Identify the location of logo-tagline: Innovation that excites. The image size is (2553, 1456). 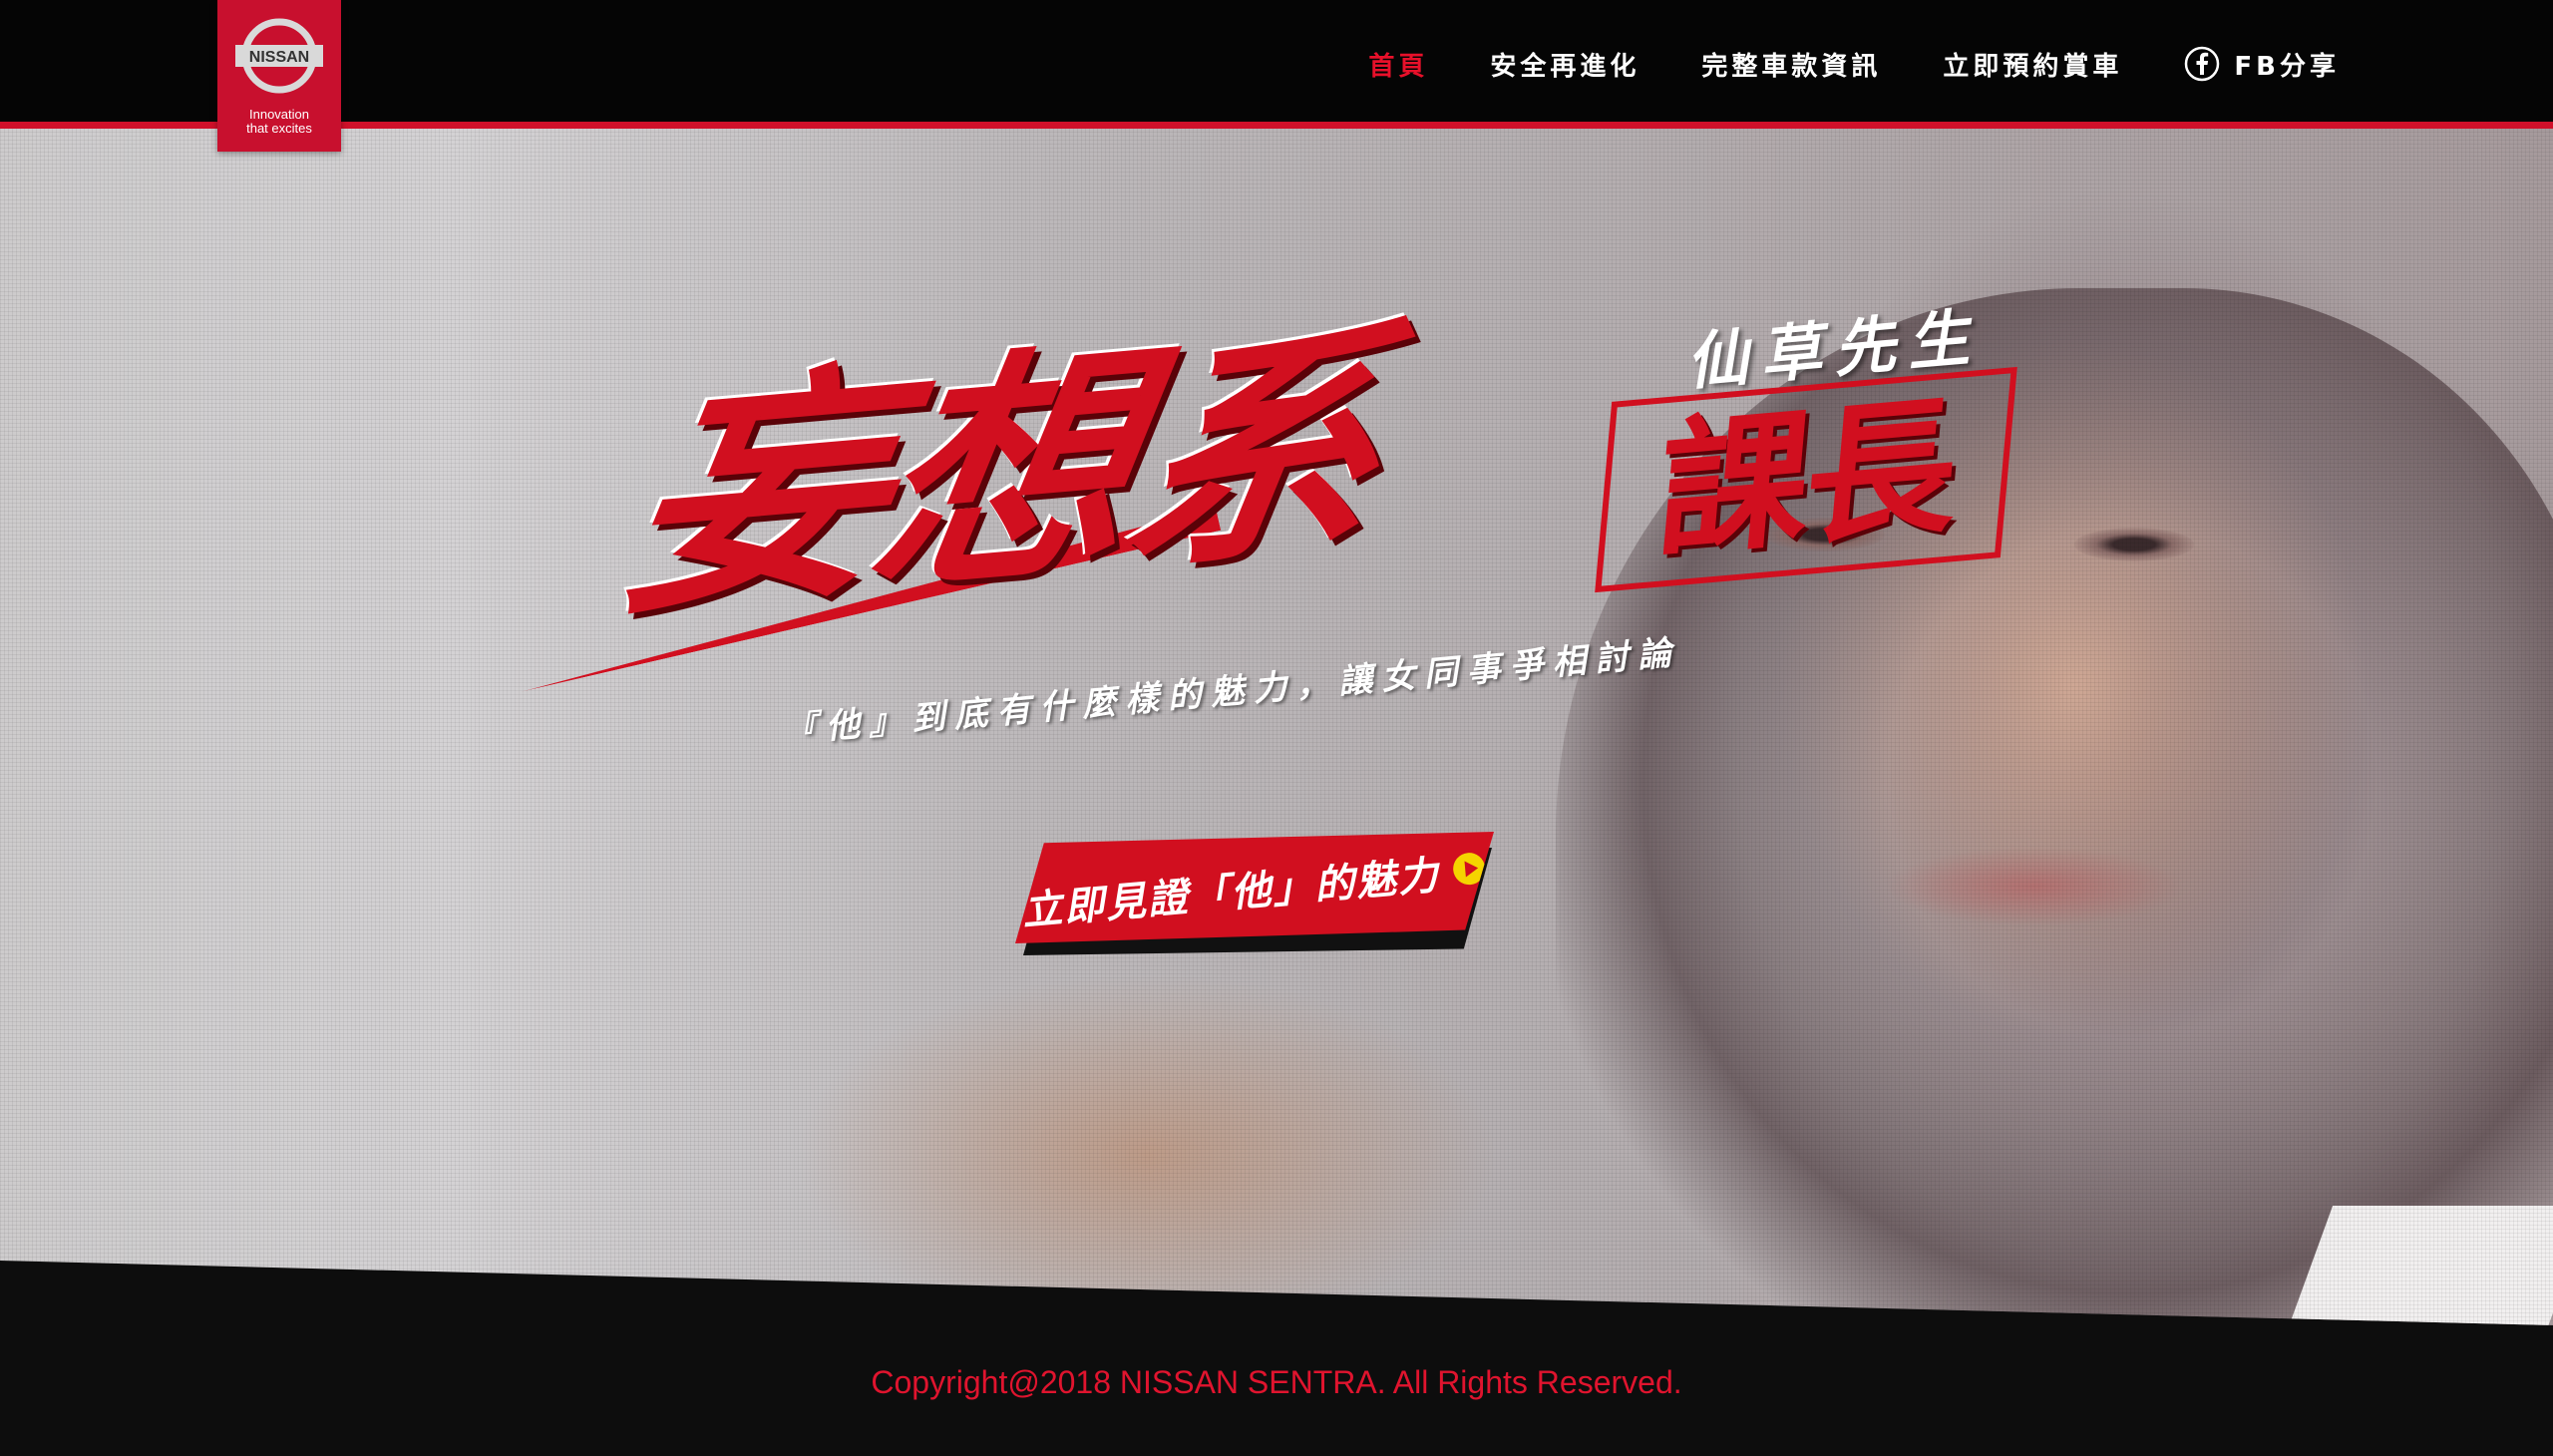
(279, 122).